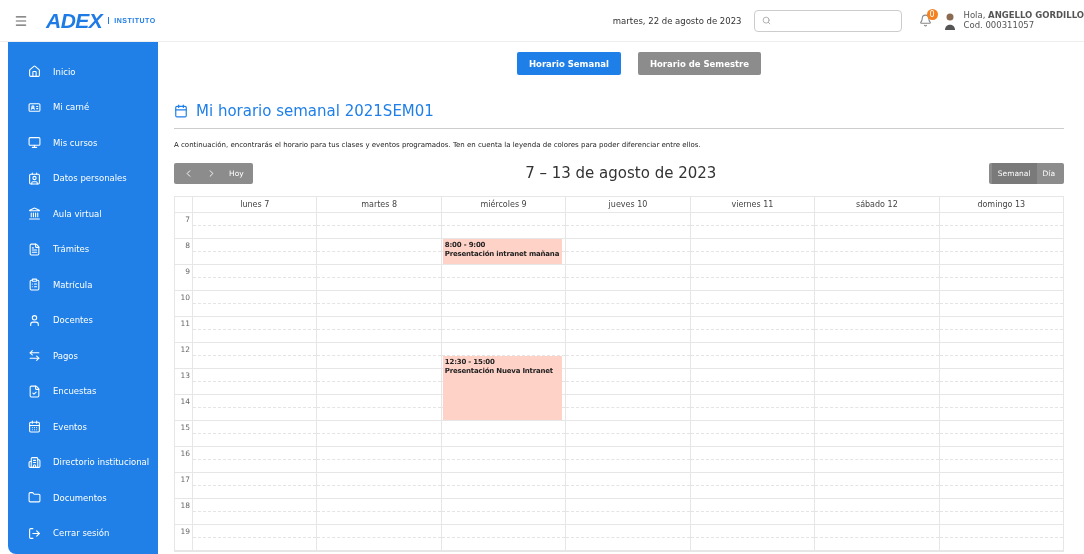  I want to click on sidebar-item: Directorio institucional, so click(83, 462).